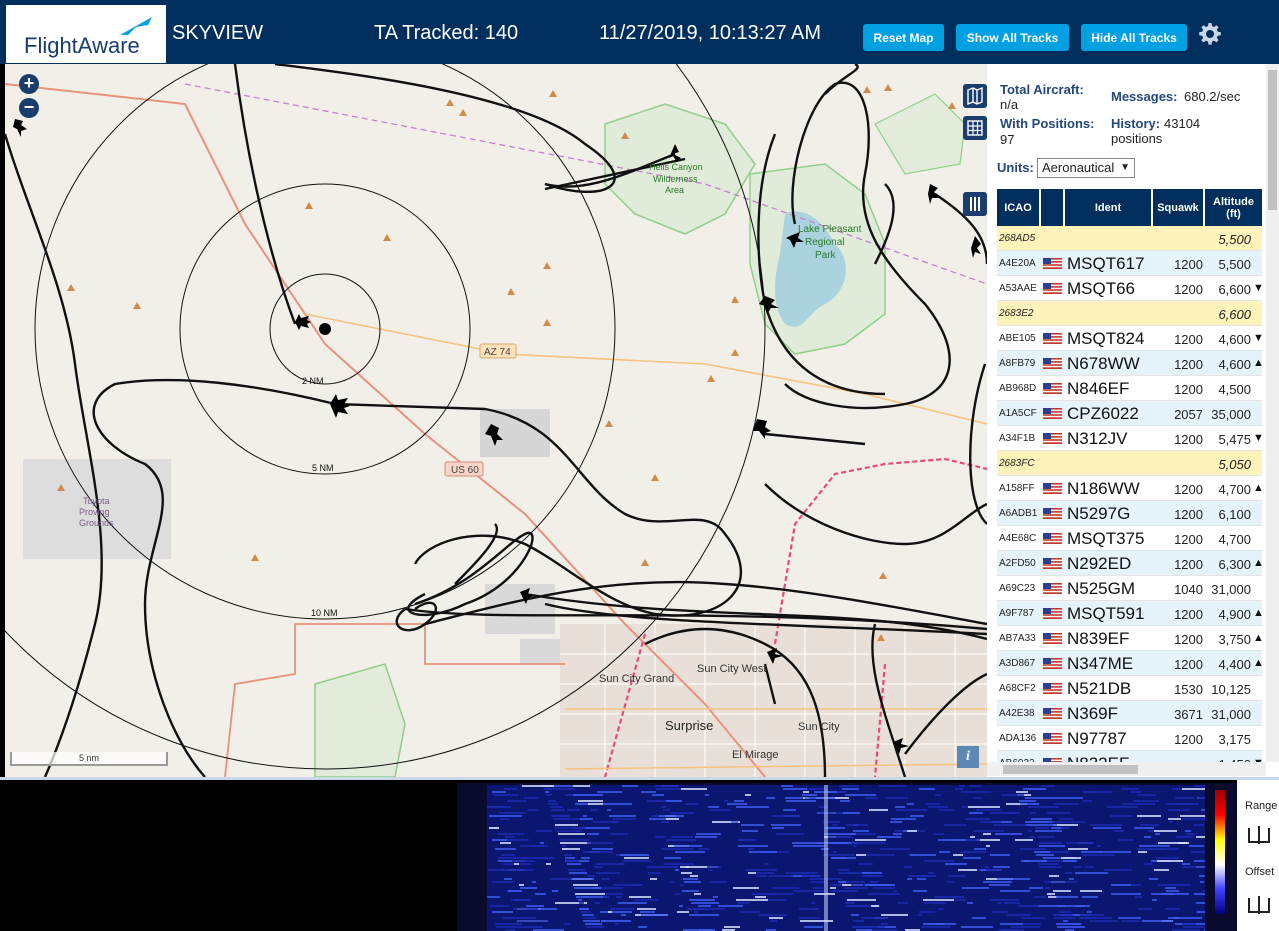  What do you see at coordinates (1134, 37) in the screenshot?
I see `hide-all-tracks-button: Hide All Tracks` at bounding box center [1134, 37].